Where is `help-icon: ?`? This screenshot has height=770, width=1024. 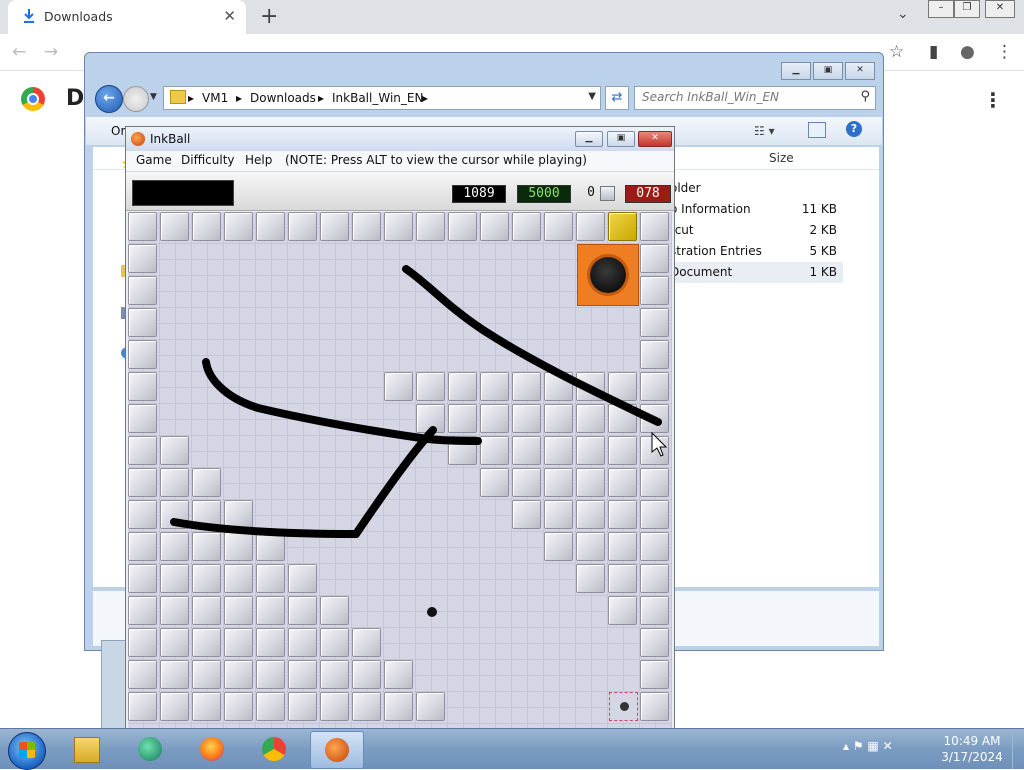
help-icon: ? is located at coordinates (854, 129).